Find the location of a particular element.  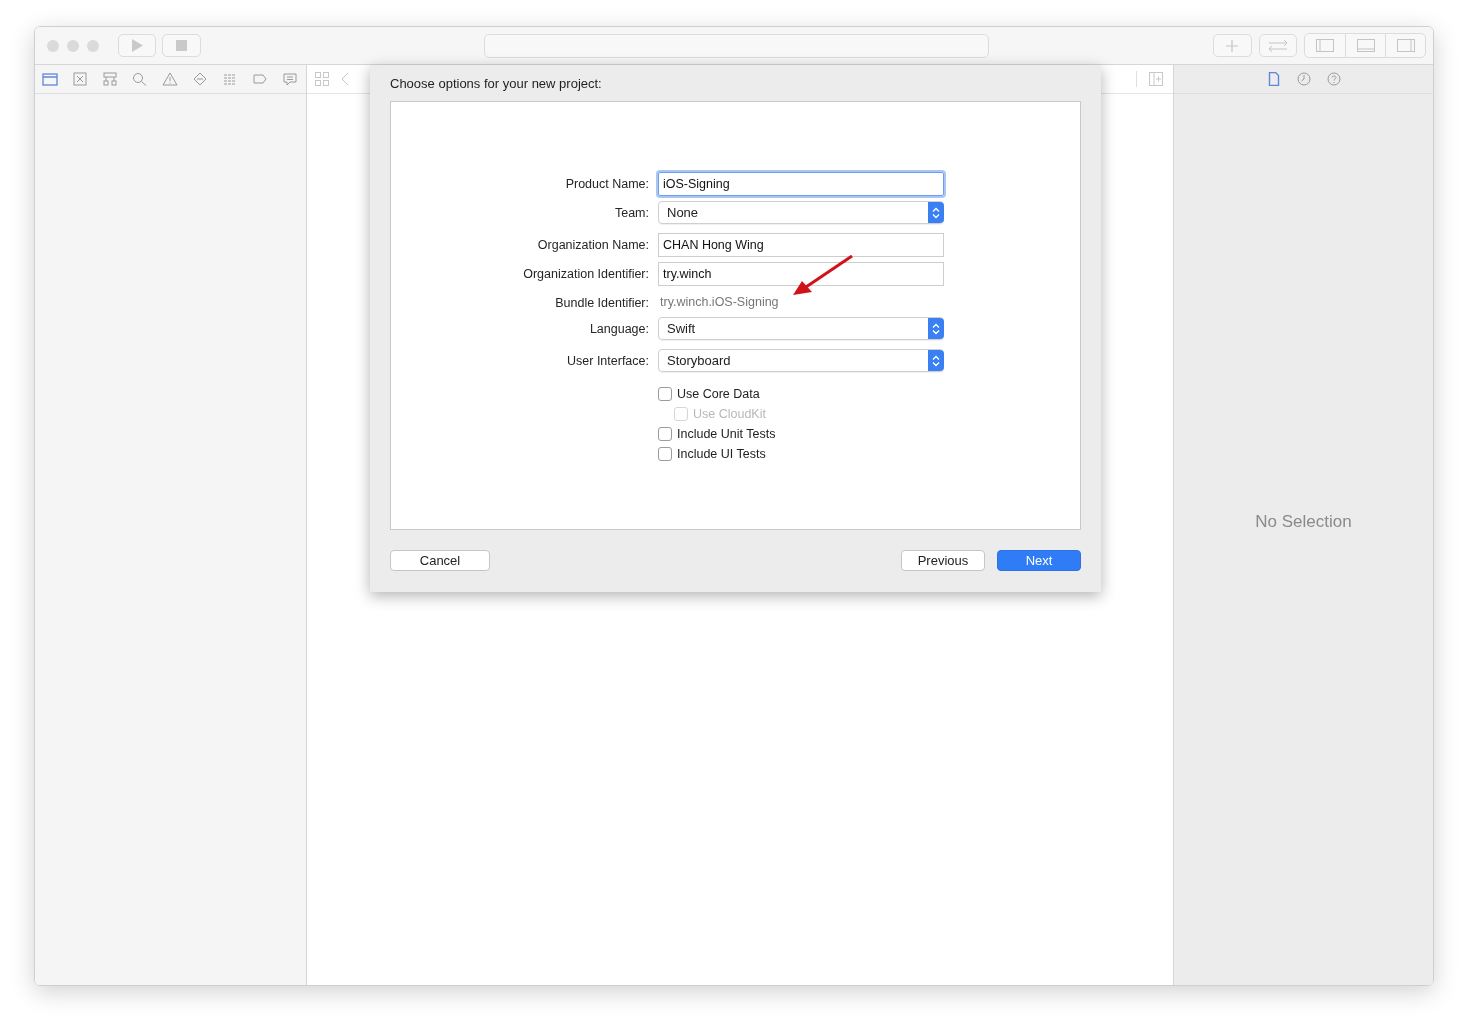

empty-state-text: No Selection is located at coordinates (1303, 522).